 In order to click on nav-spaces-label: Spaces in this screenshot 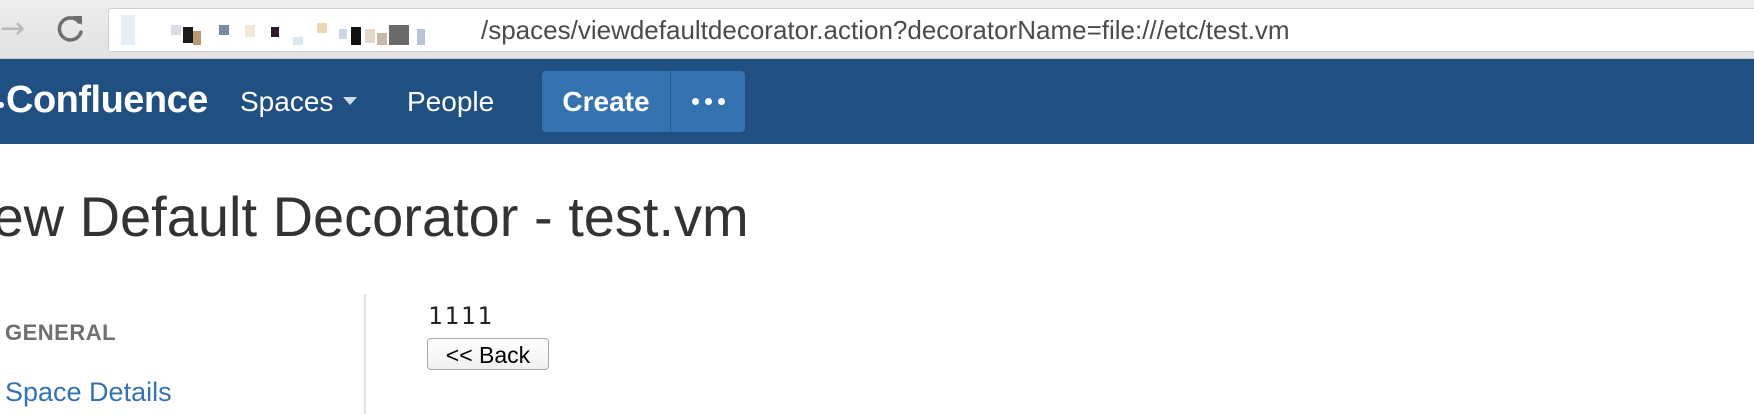, I will do `click(287, 101)`.